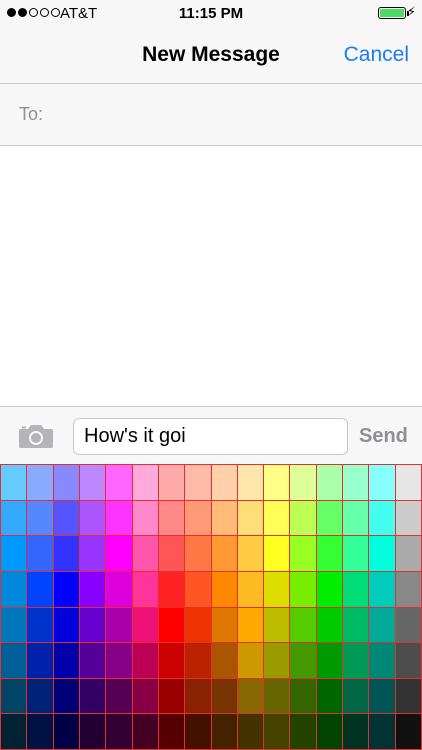 The width and height of the screenshot is (422, 750). Describe the element at coordinates (36, 436) in the screenshot. I see `camera-icon` at that location.